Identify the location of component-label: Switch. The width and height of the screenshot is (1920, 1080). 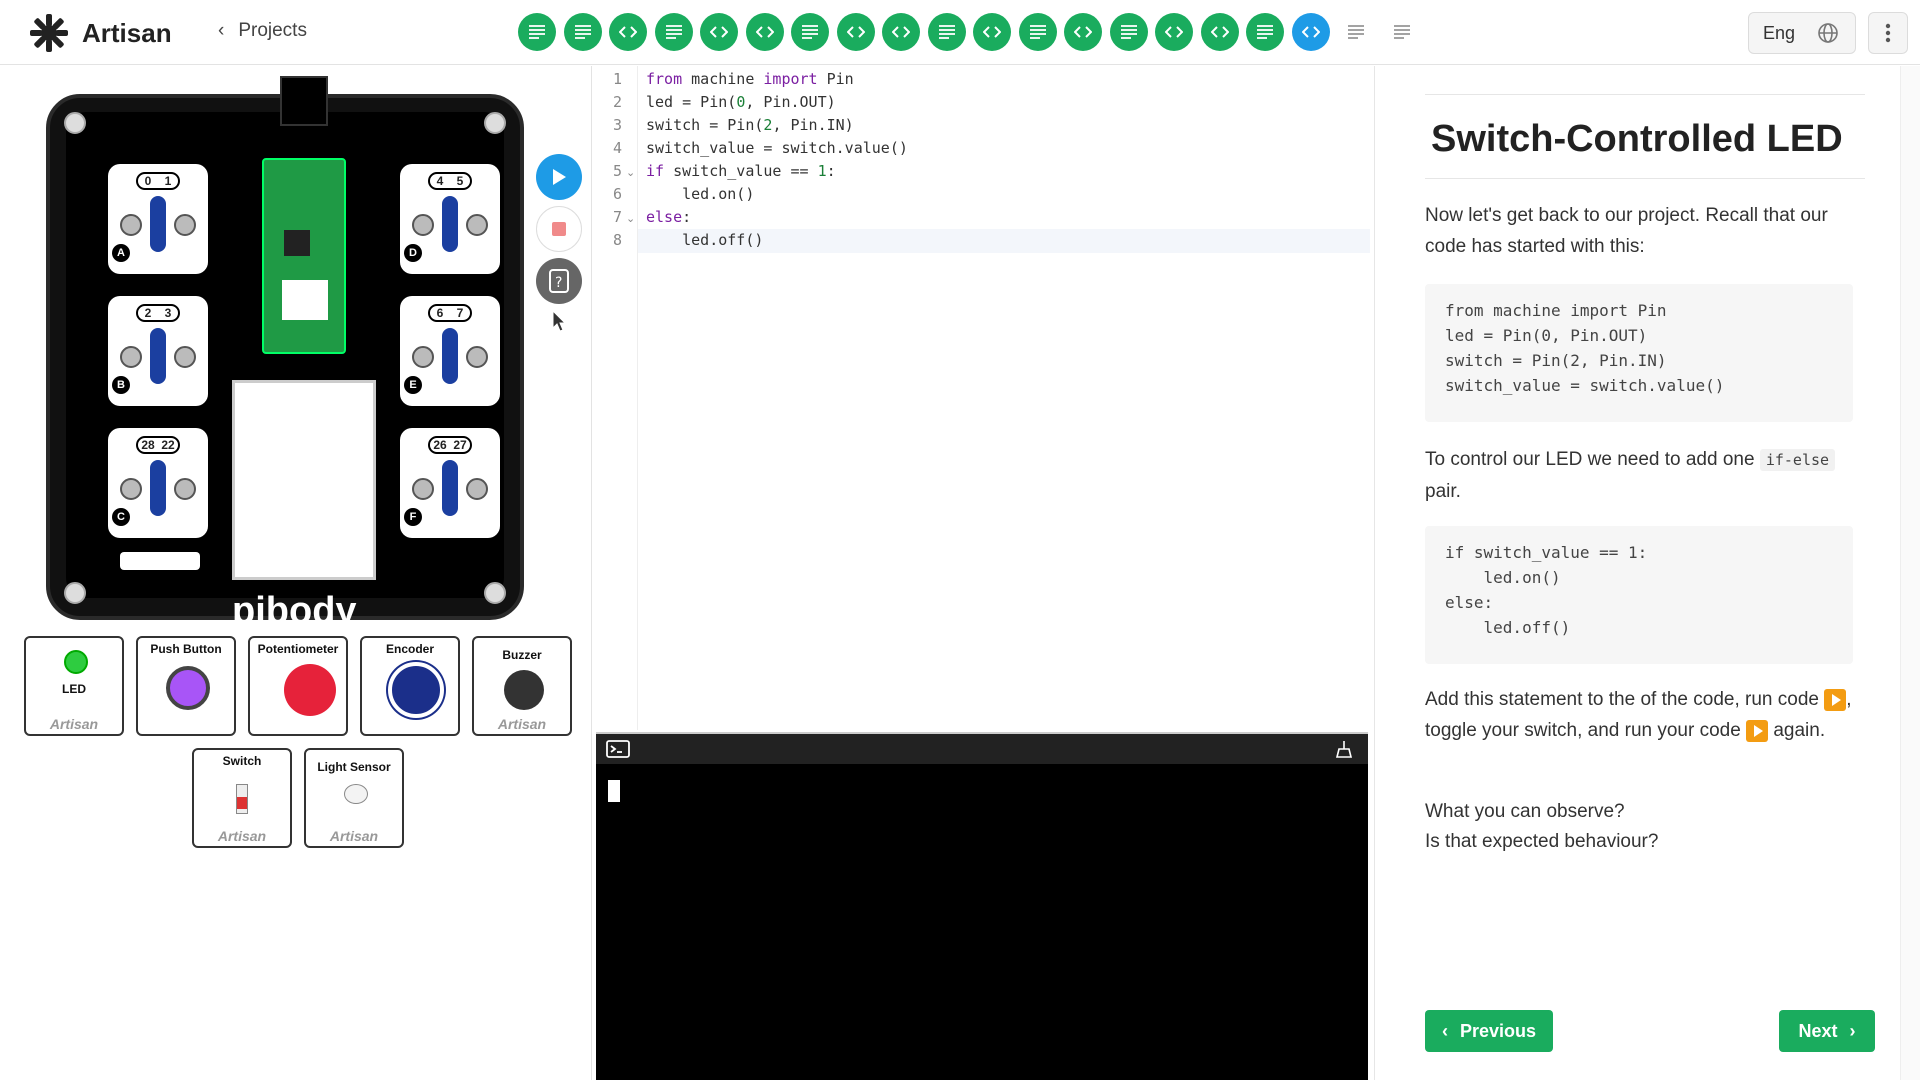
(242, 761).